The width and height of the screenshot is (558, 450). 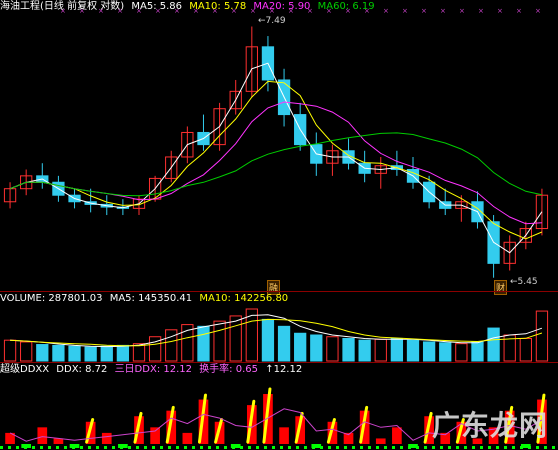 I want to click on ma60-value: MA60: 6.19, so click(x=346, y=6).